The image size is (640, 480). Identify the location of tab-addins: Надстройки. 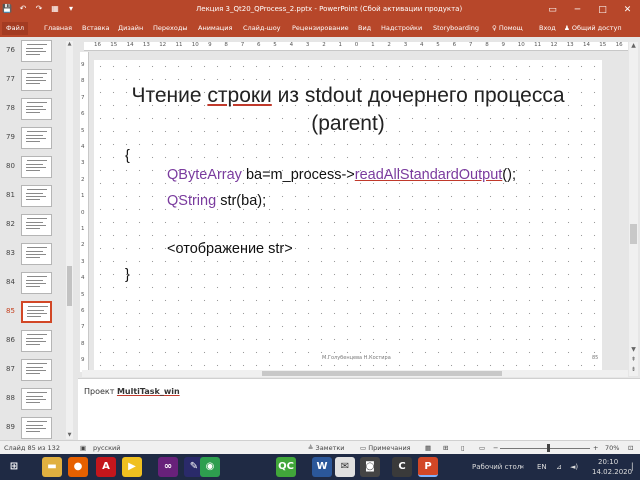
(401, 28).